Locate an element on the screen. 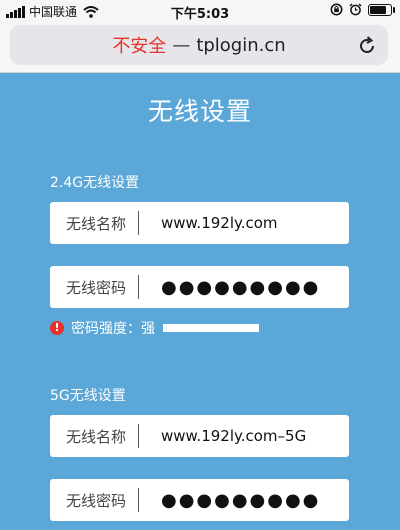 The image size is (400, 530). section-label-5g: 5G无线设置 is located at coordinates (88, 396).